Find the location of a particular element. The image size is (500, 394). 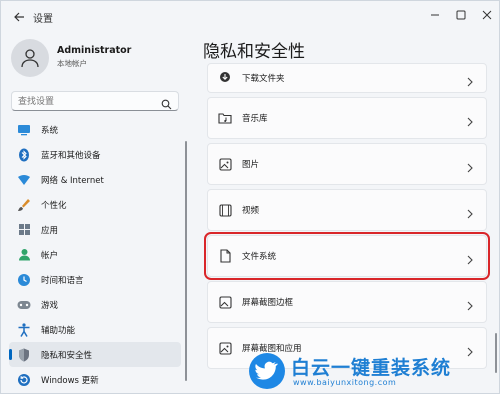

title-bar: 设置 is located at coordinates (250, 17).